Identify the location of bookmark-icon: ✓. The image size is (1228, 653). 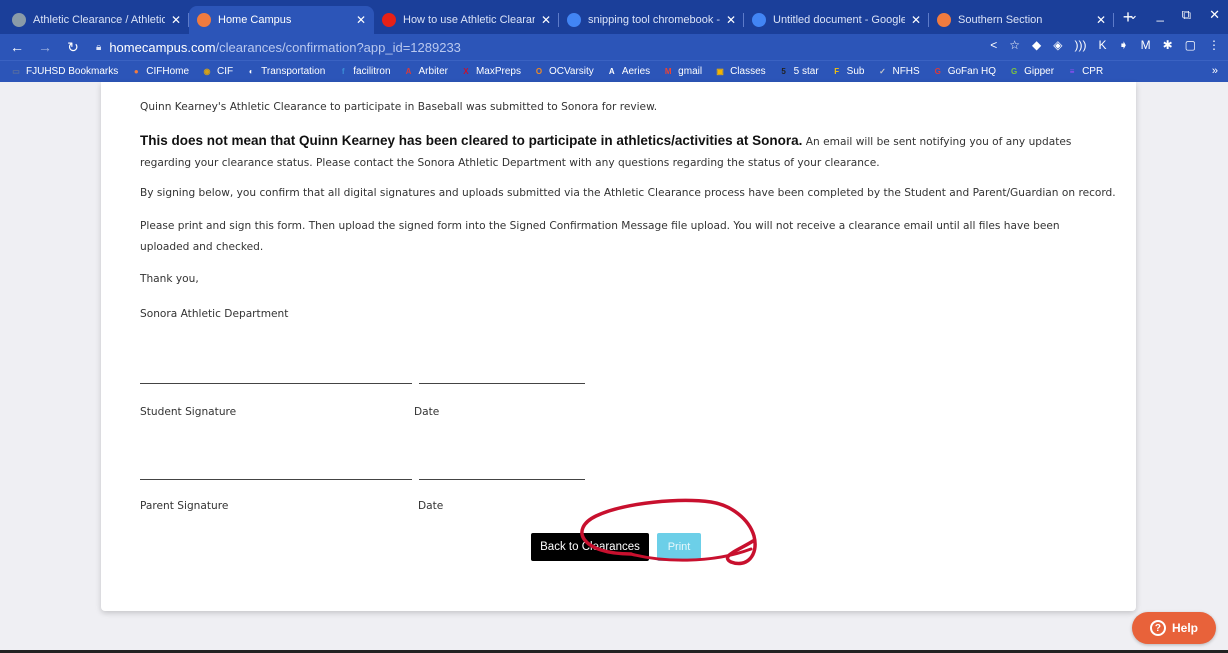
(882, 71).